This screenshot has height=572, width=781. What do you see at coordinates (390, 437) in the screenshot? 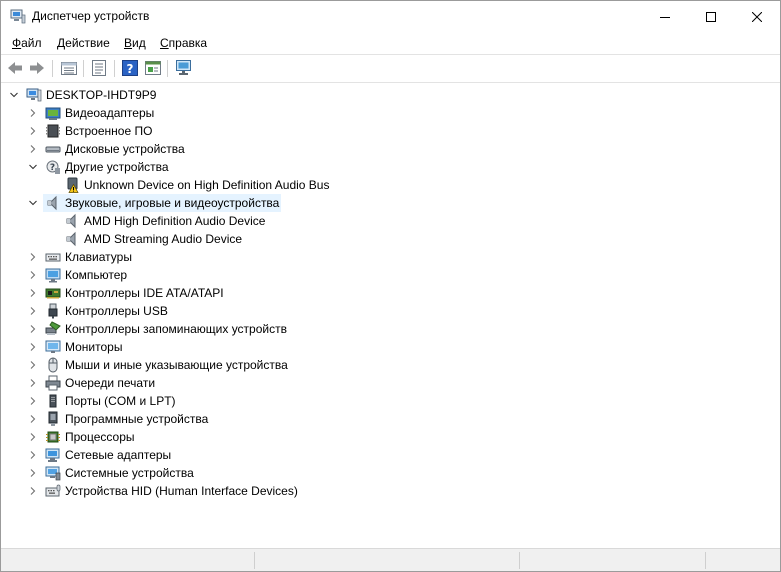
I see `tree-category-item: Процессоры` at bounding box center [390, 437].